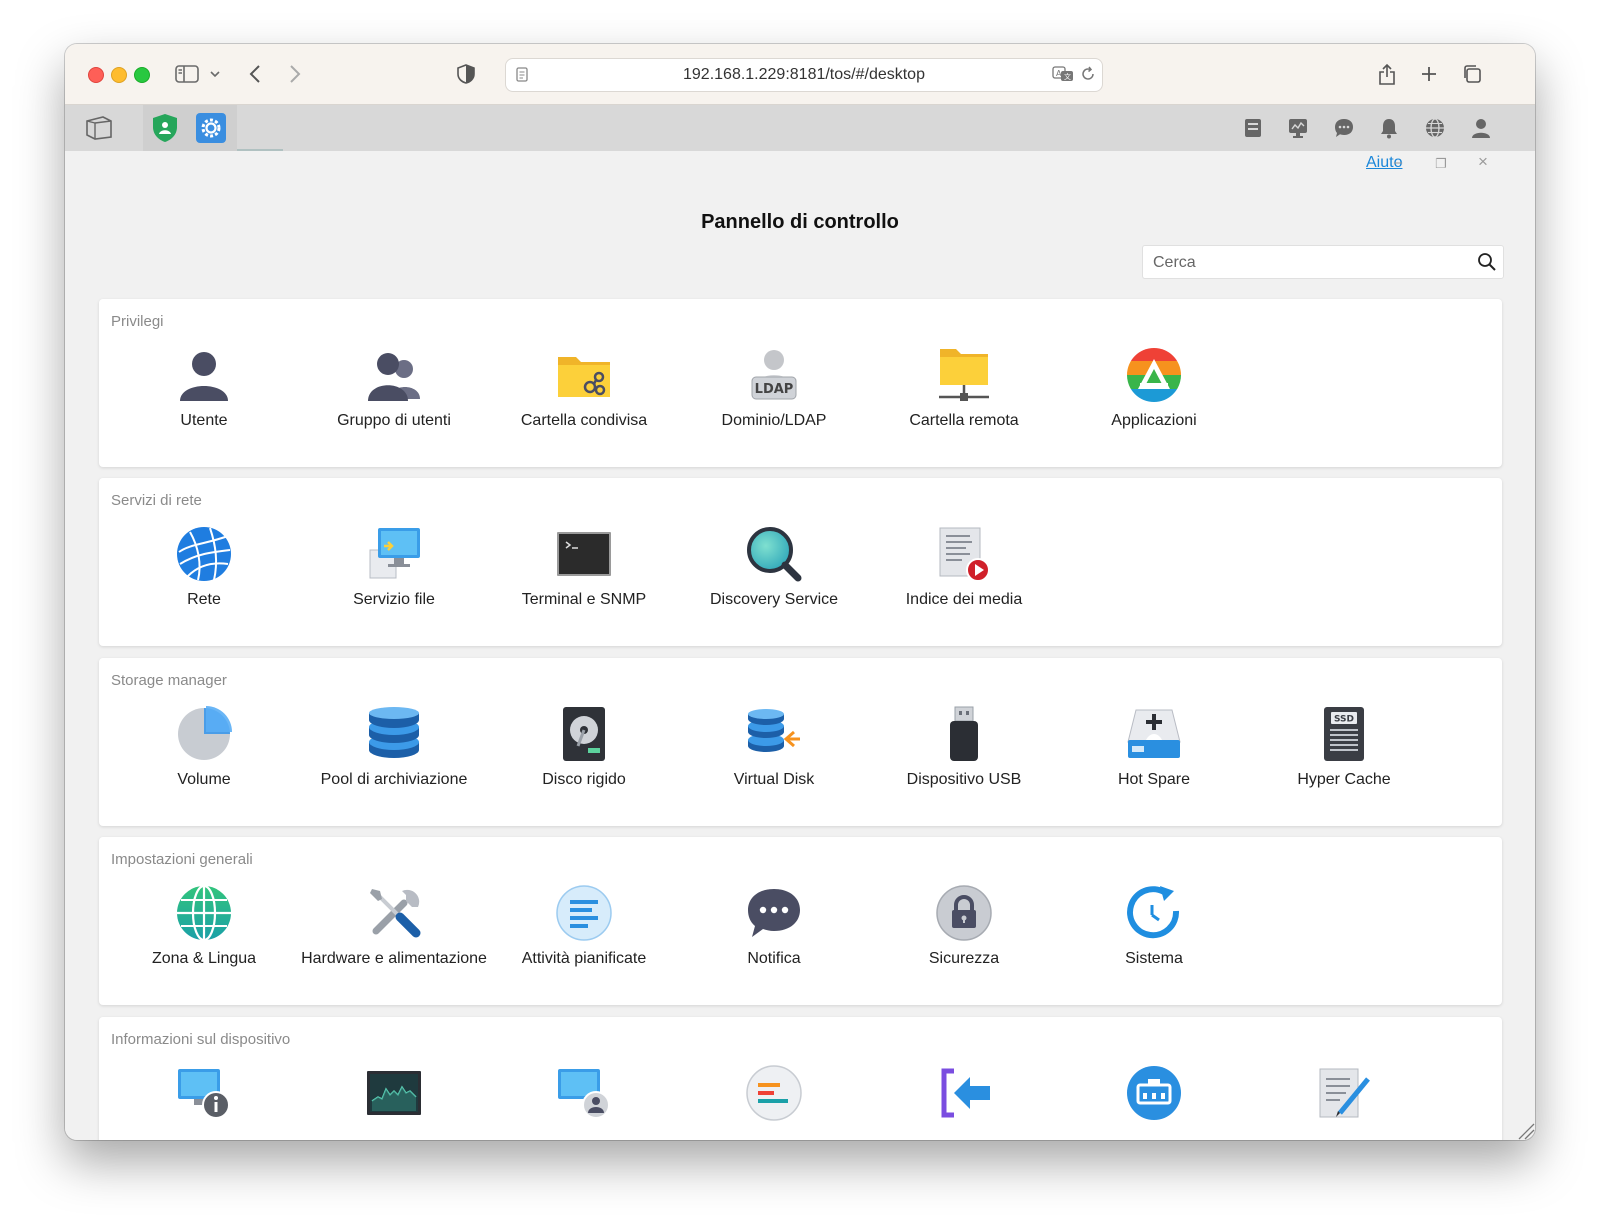 The width and height of the screenshot is (1600, 1224). What do you see at coordinates (1344, 720) in the screenshot?
I see `ssd-badge: SSD` at bounding box center [1344, 720].